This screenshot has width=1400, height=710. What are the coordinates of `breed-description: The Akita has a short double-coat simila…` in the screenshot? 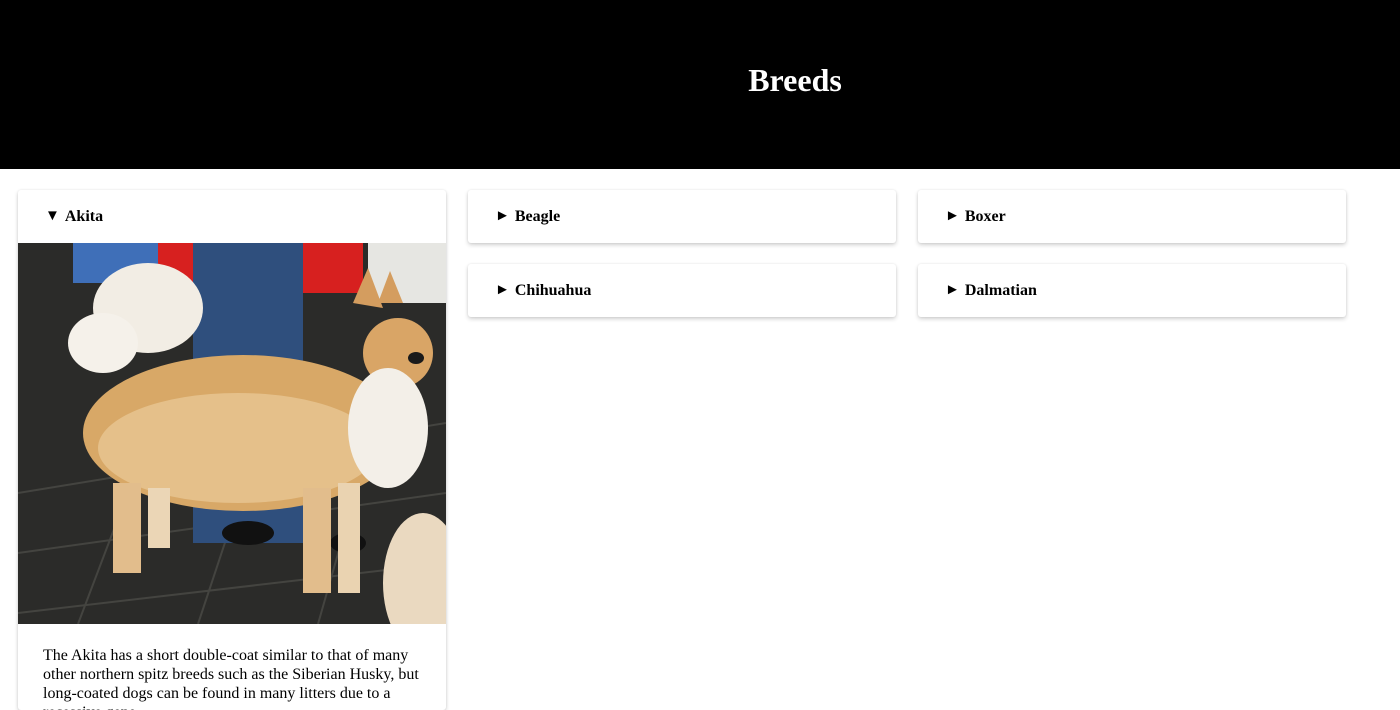 It's located at (231, 678).